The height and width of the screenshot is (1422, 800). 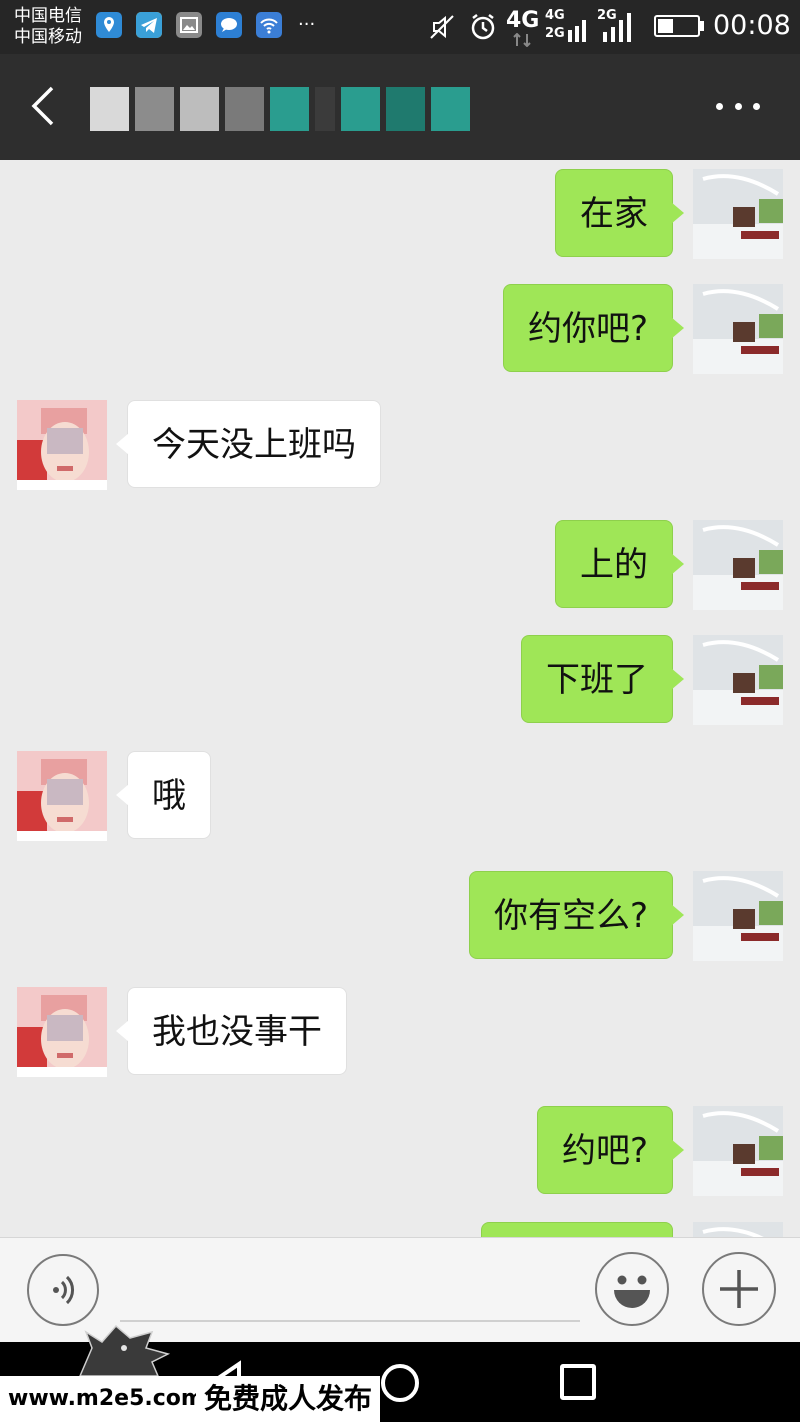 I want to click on message-bubble-sent: 上的, so click(x=619, y=564).